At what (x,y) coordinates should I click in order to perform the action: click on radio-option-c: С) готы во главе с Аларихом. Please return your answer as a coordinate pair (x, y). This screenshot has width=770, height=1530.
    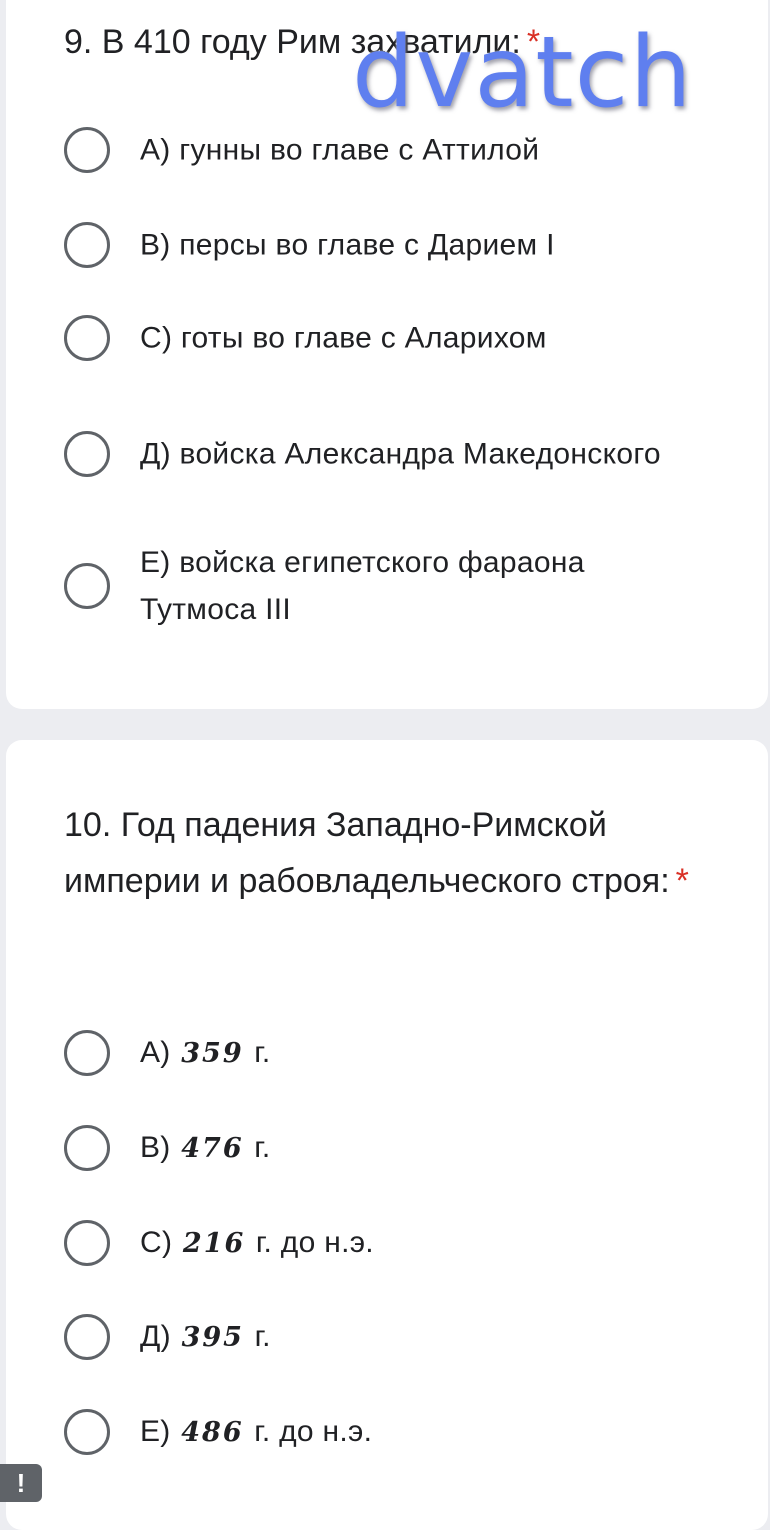
    Looking at the image, I should click on (382, 338).